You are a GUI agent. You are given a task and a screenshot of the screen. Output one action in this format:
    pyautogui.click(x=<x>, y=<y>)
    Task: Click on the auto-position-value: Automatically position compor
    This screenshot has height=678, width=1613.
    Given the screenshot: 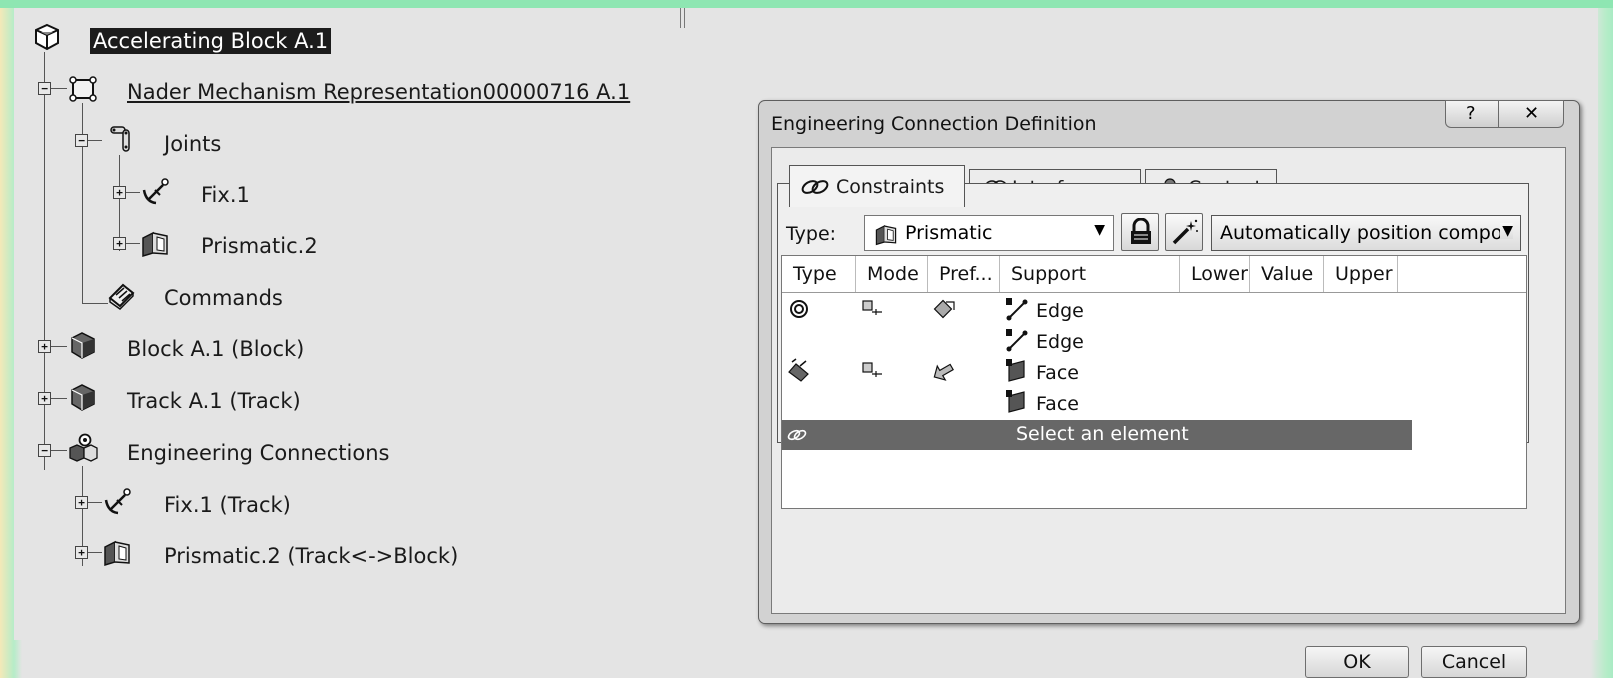 What is the action you would take?
    pyautogui.click(x=1365, y=233)
    